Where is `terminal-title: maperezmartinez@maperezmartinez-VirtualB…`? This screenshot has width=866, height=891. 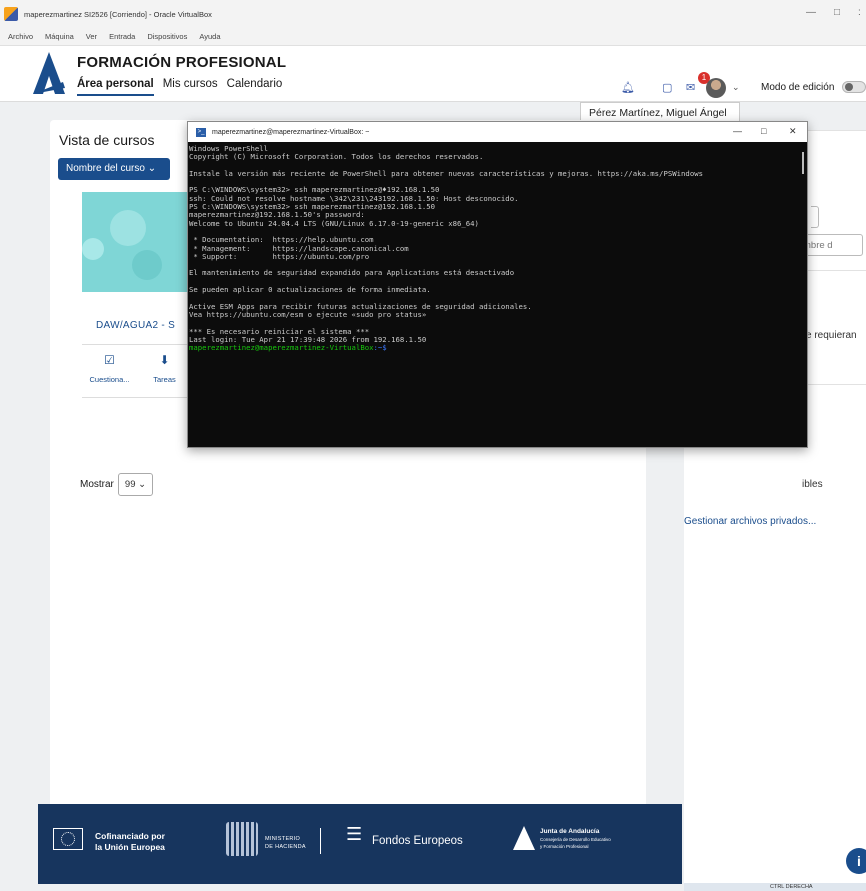
terminal-title: maperezmartinez@maperezmartinez-VirtualB… is located at coordinates (291, 132).